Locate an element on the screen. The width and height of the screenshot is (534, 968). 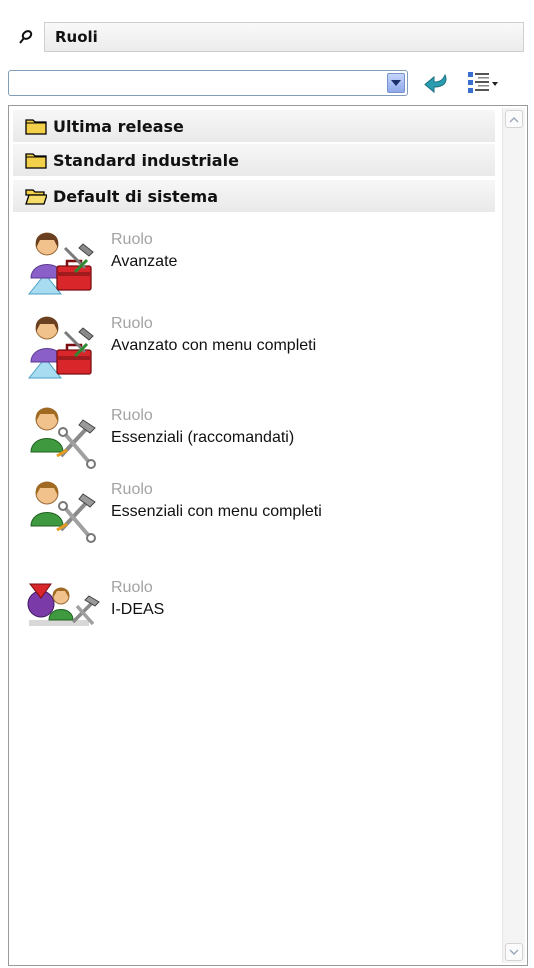
folder-label: Ultima release is located at coordinates (118, 126).